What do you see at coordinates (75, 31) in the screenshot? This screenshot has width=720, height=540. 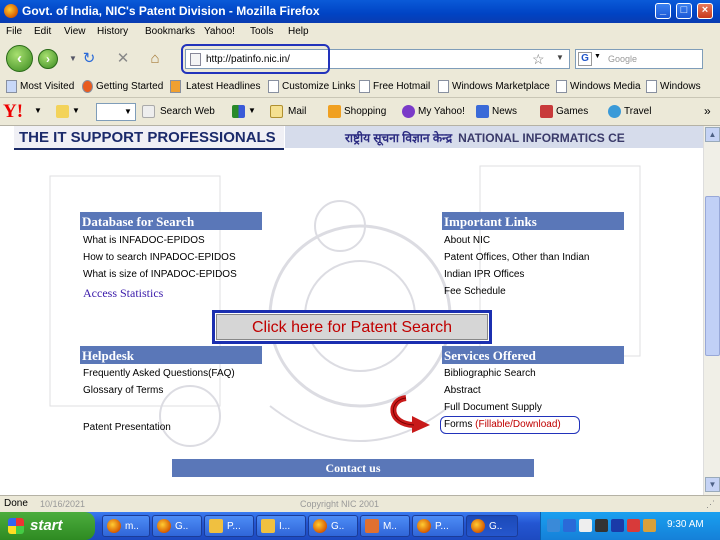 I see `menu-view: View` at bounding box center [75, 31].